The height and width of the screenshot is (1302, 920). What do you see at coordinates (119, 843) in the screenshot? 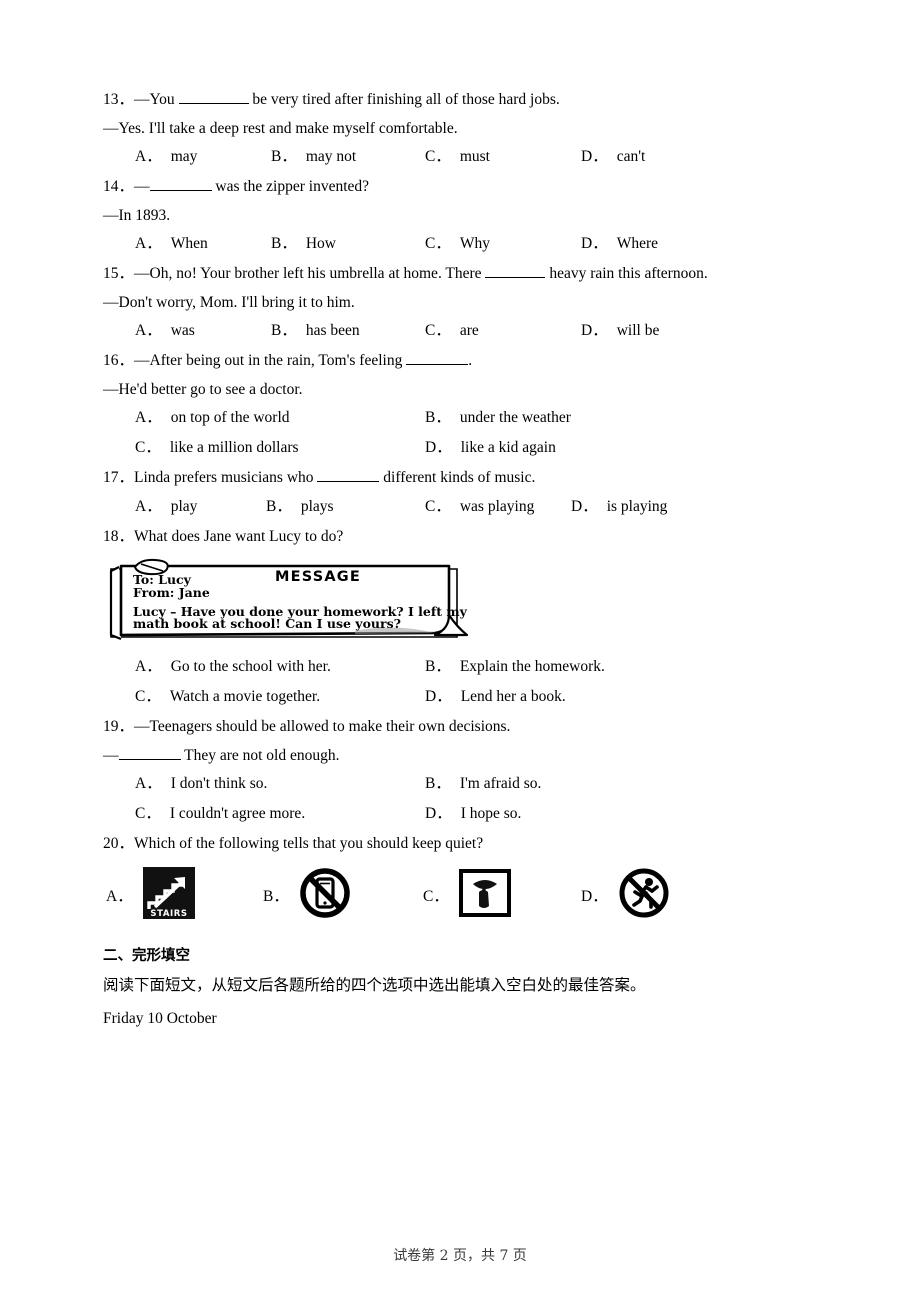
I see `question-20-number: 20．` at bounding box center [119, 843].